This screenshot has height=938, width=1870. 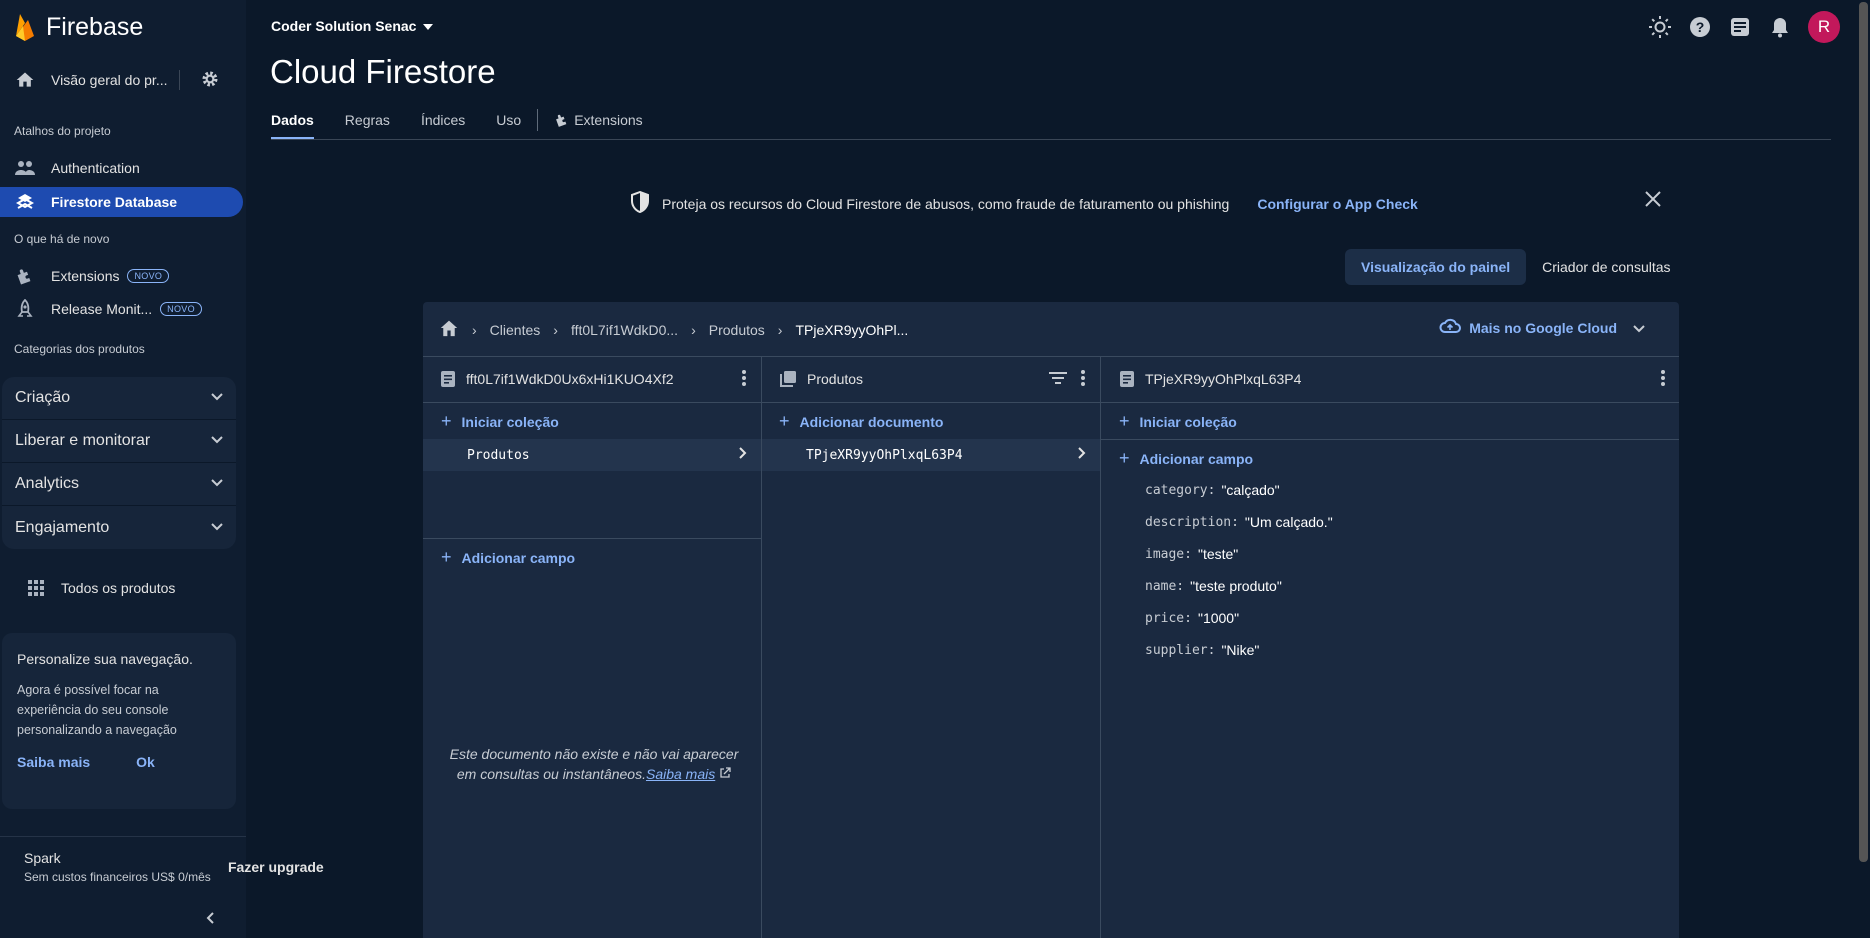 I want to click on category-release-monitor: Liberar e monitorar, so click(x=119, y=441).